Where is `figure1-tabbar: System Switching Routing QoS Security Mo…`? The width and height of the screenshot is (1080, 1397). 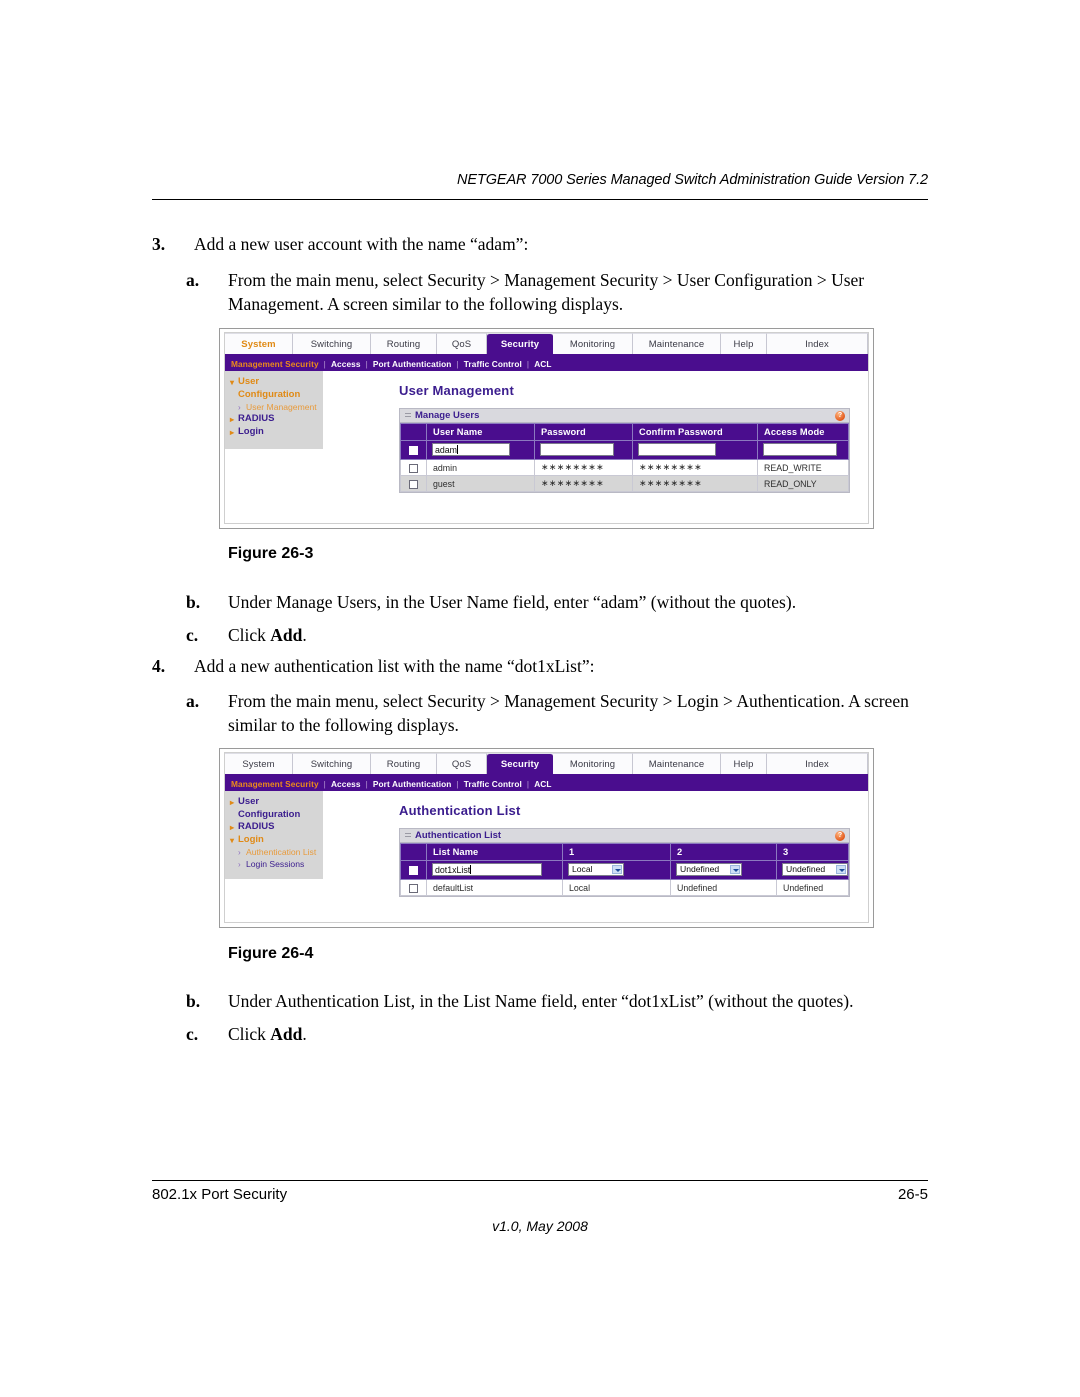 figure1-tabbar: System Switching Routing QoS Security Mo… is located at coordinates (546, 344).